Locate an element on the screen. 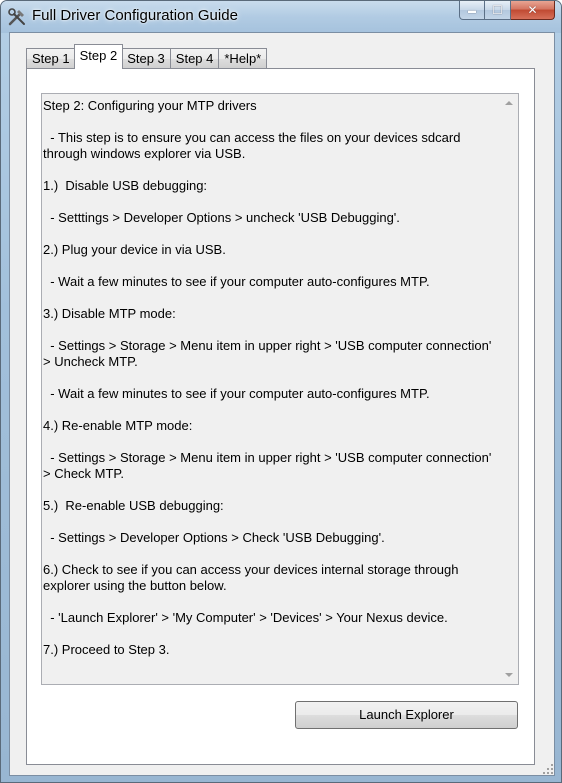  tab-strip: Step 1 Step 2 Step 3 Step 4 *Help* is located at coordinates (147, 56).